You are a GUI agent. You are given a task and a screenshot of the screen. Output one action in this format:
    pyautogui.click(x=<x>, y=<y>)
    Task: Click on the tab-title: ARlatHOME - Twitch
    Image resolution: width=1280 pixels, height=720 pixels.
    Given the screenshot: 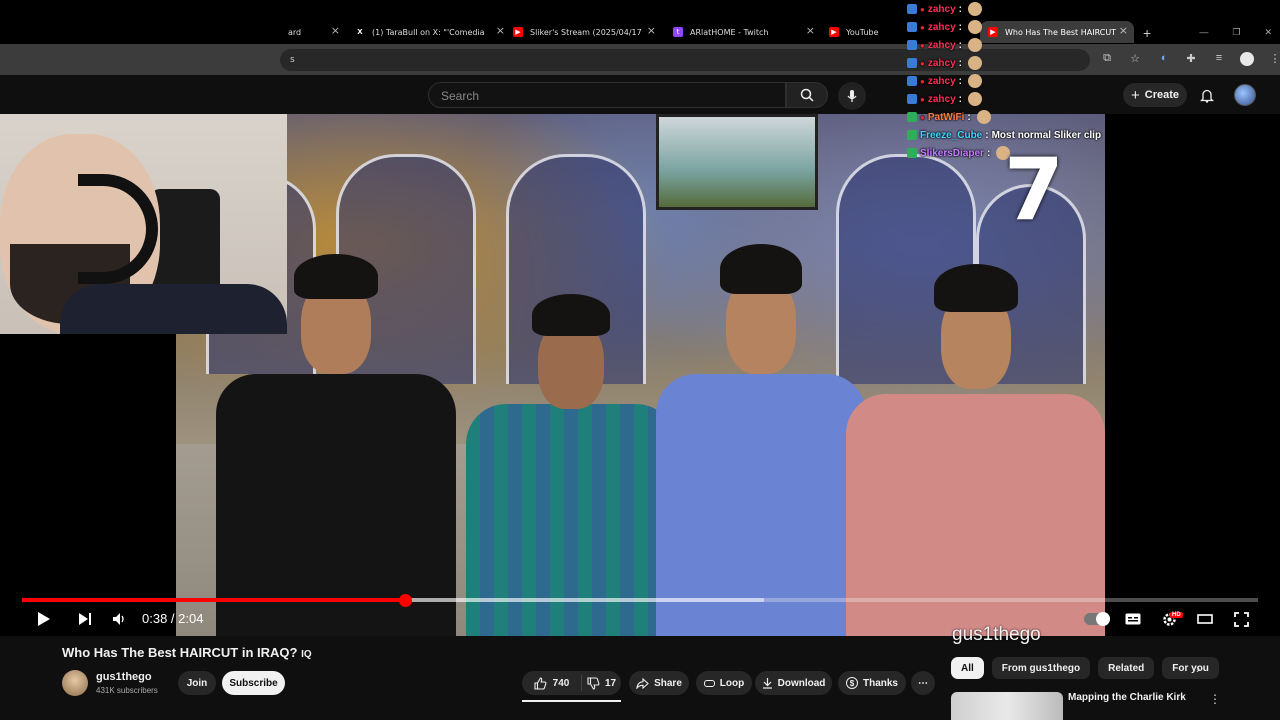 What is the action you would take?
    pyautogui.click(x=729, y=32)
    